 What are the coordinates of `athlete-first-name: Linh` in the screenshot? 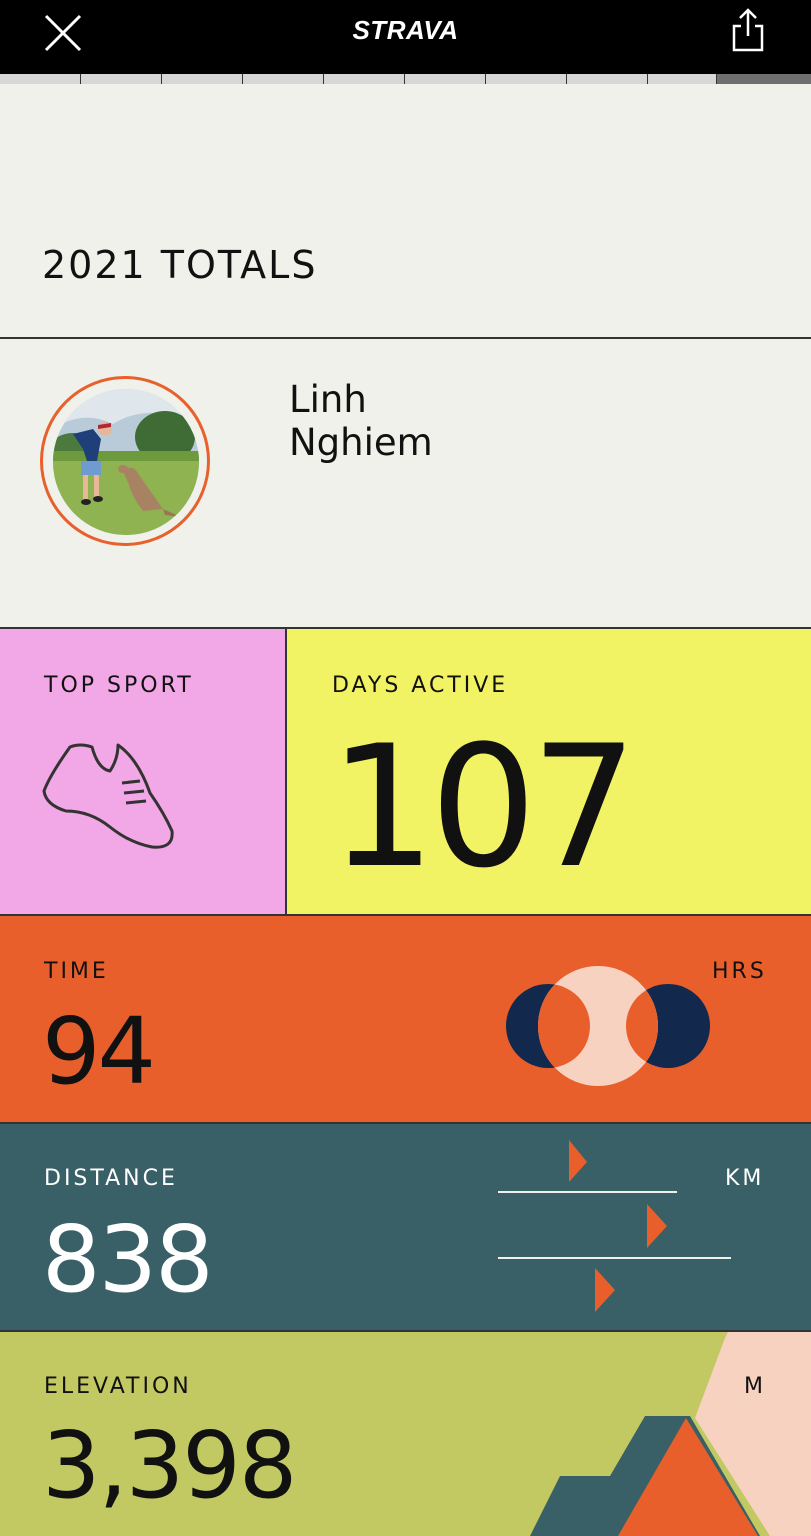 It's located at (328, 399).